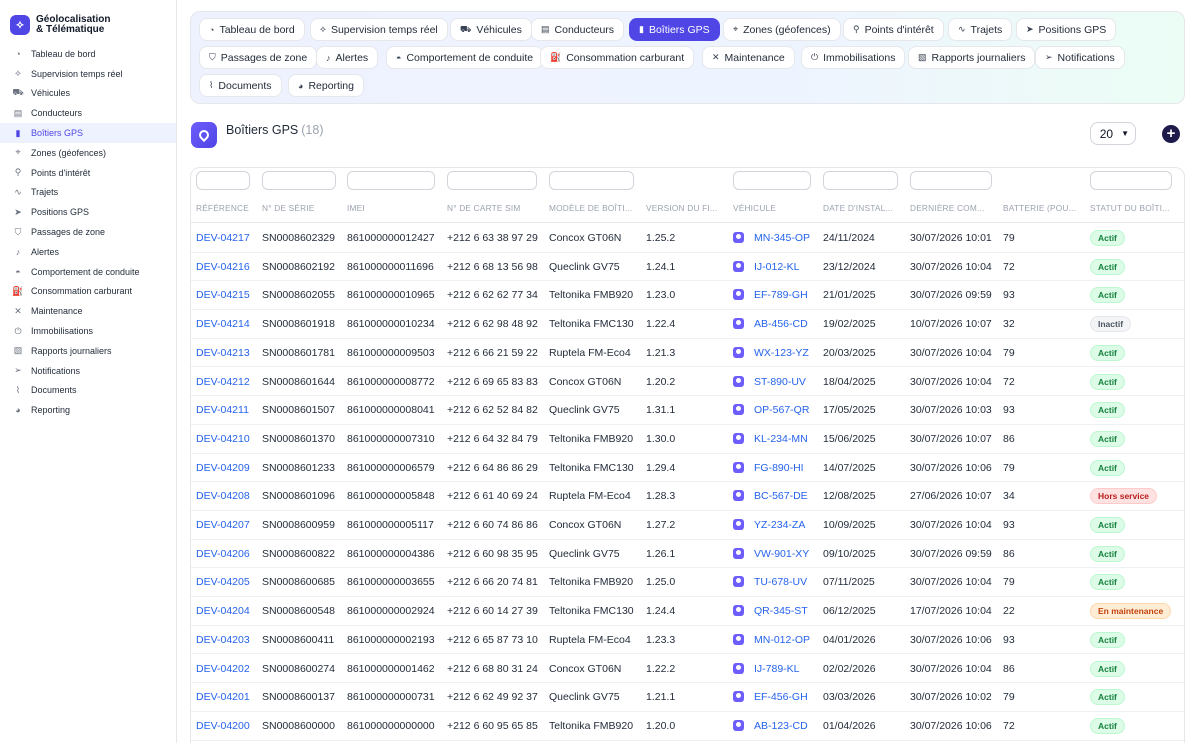 The width and height of the screenshot is (1200, 743). I want to click on vehicle-link: TU-678-UV, so click(780, 582).